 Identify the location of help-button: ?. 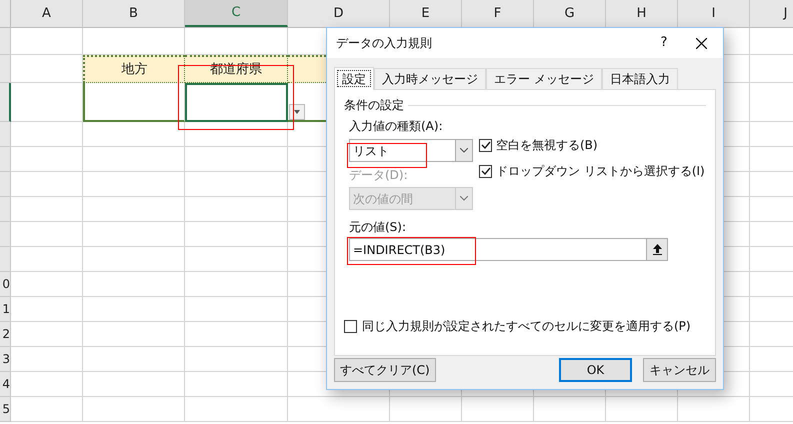
(664, 43).